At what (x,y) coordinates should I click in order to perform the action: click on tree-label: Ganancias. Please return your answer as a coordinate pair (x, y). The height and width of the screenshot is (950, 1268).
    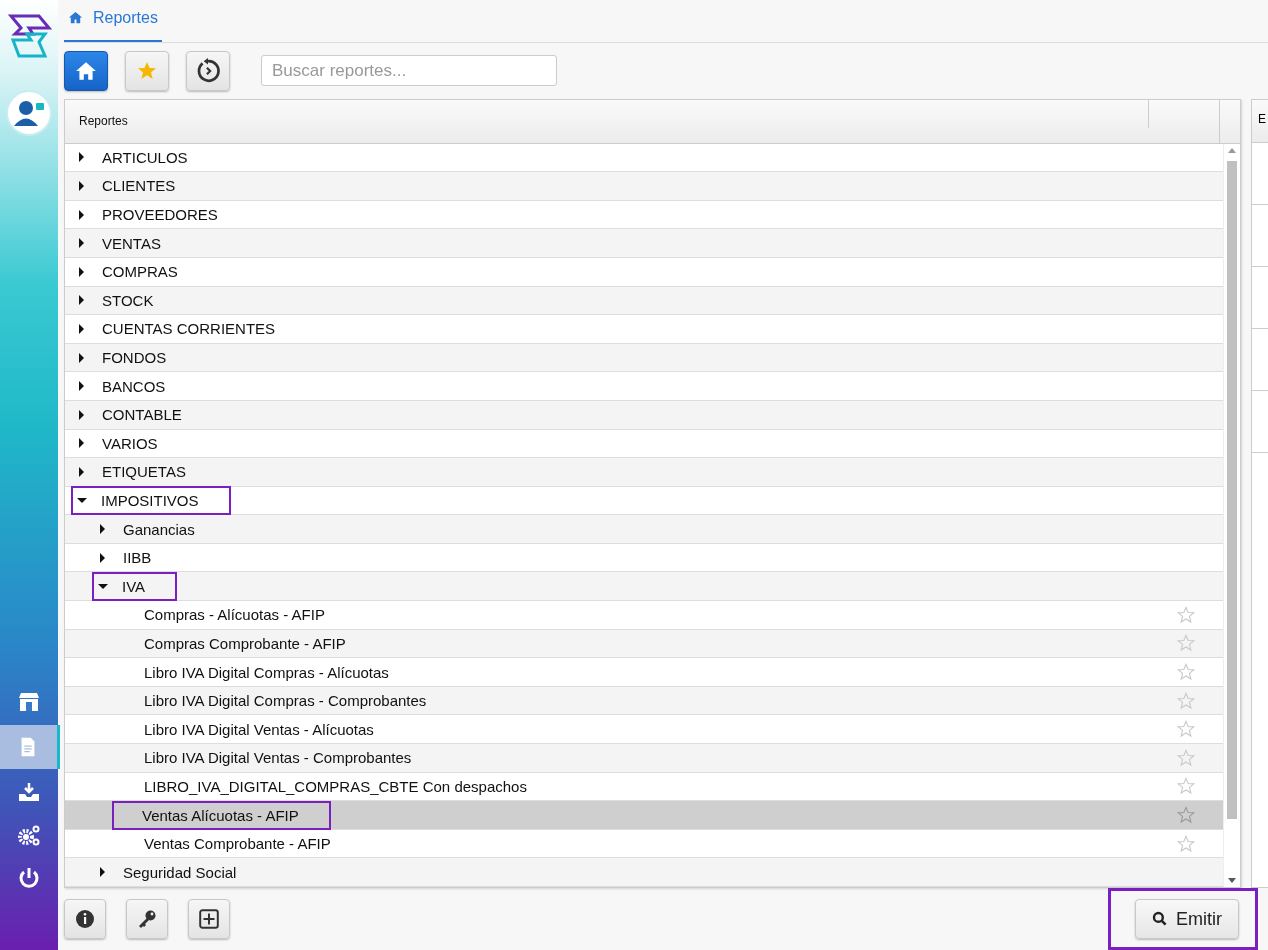
    Looking at the image, I should click on (159, 529).